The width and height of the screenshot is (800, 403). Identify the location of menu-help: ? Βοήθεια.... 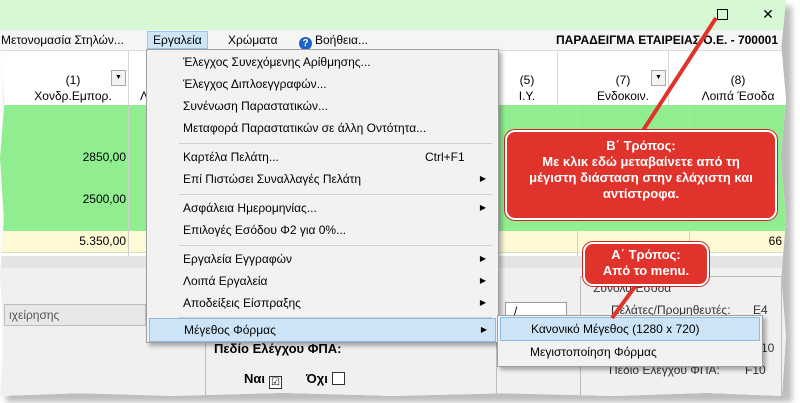
(333, 41).